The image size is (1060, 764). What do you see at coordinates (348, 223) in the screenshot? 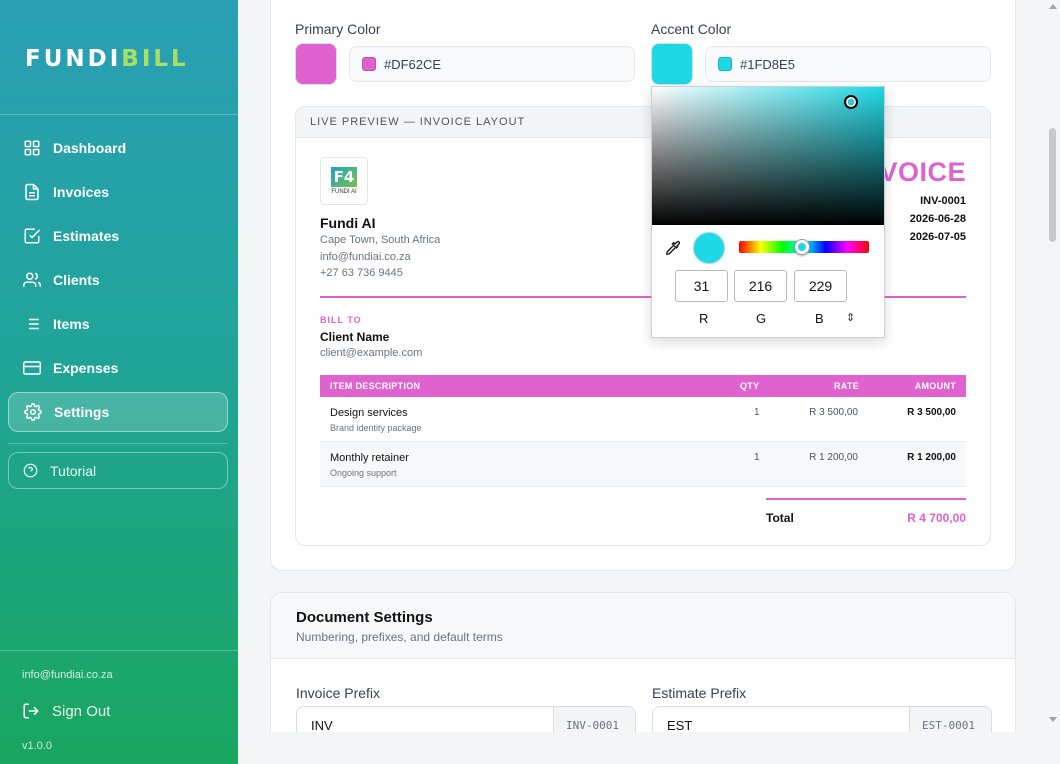
I see `company-name: Fundi AI` at bounding box center [348, 223].